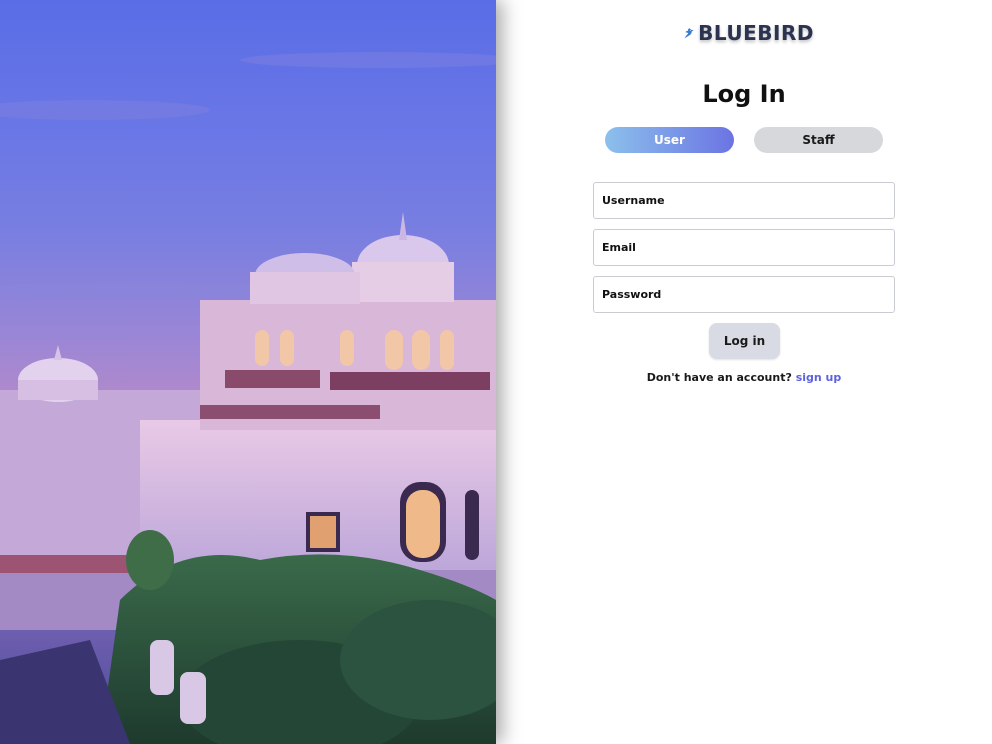 The height and width of the screenshot is (744, 992). Describe the element at coordinates (819, 377) in the screenshot. I see `signup-link: sign up` at that location.